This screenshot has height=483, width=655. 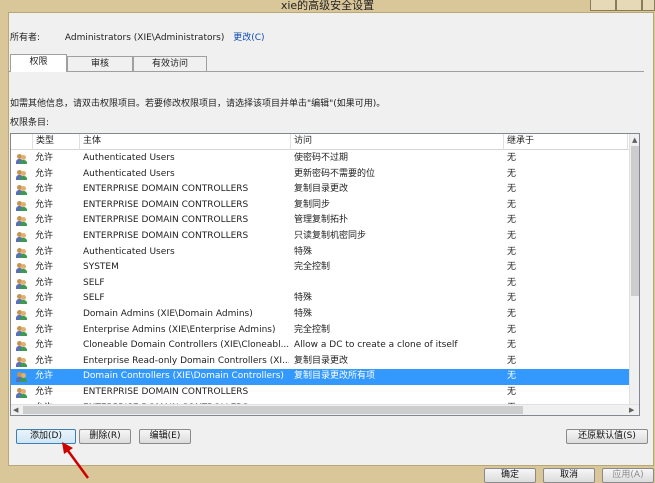 What do you see at coordinates (15, 410) in the screenshot?
I see `scroll-left-arrow-icon: ◀` at bounding box center [15, 410].